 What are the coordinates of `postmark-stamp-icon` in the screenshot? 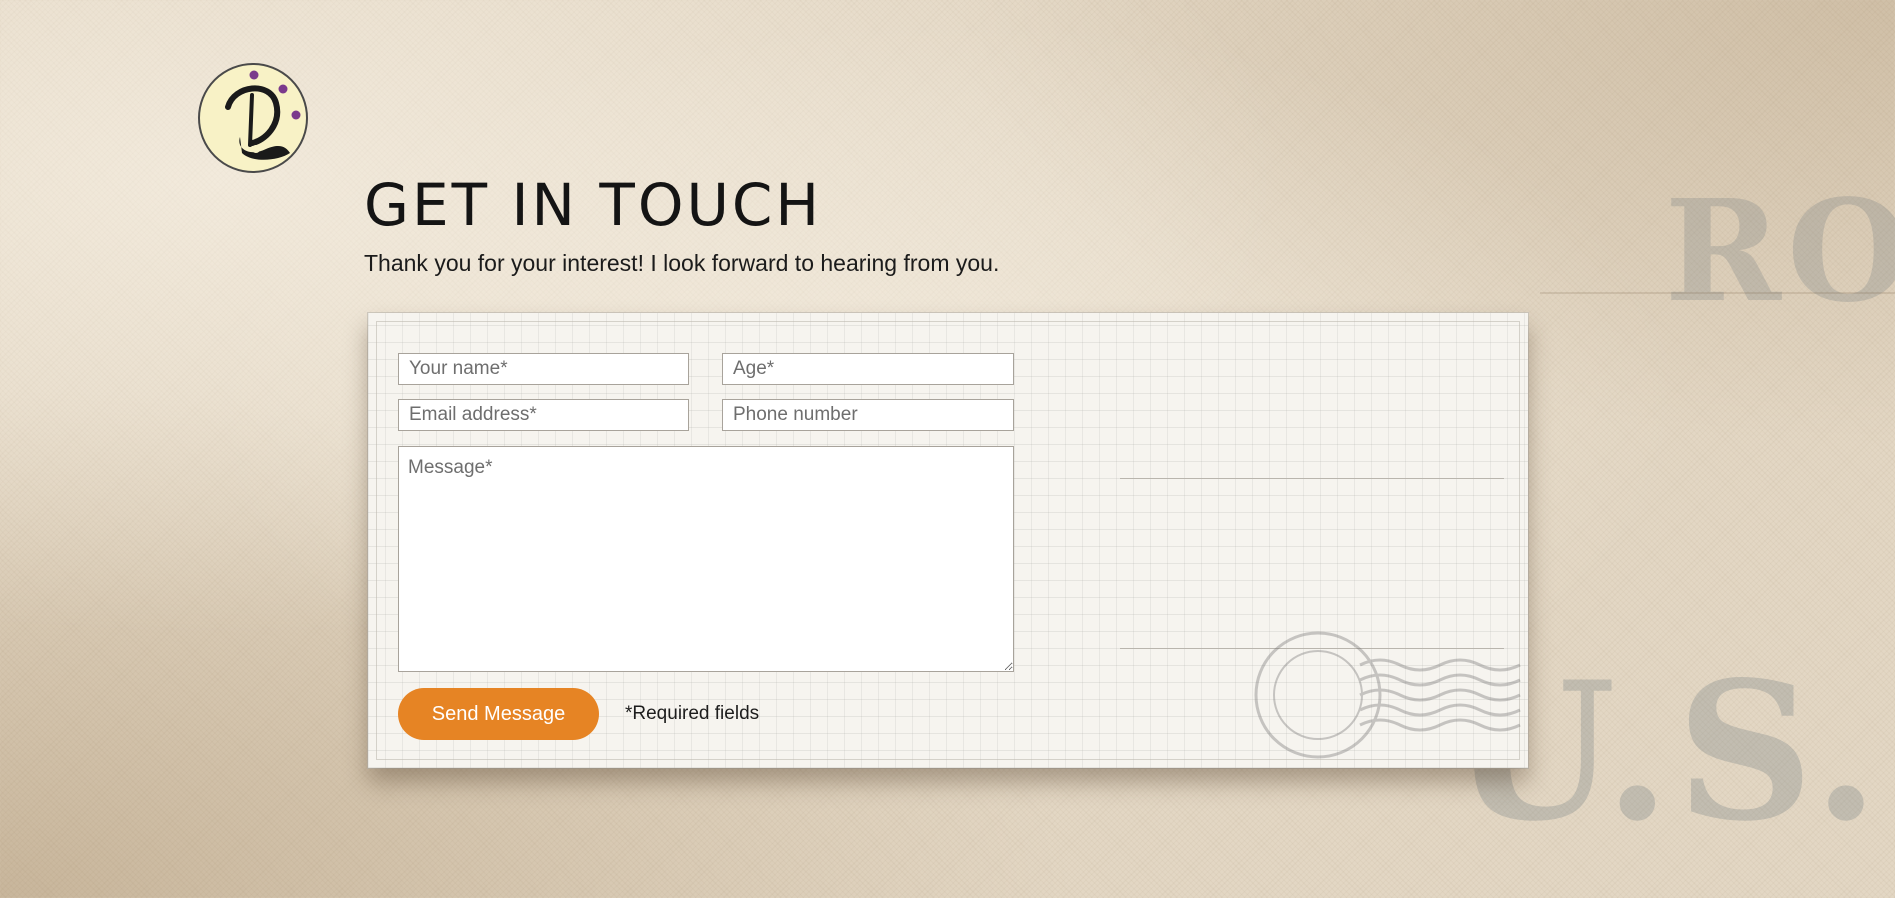 It's located at (1387, 695).